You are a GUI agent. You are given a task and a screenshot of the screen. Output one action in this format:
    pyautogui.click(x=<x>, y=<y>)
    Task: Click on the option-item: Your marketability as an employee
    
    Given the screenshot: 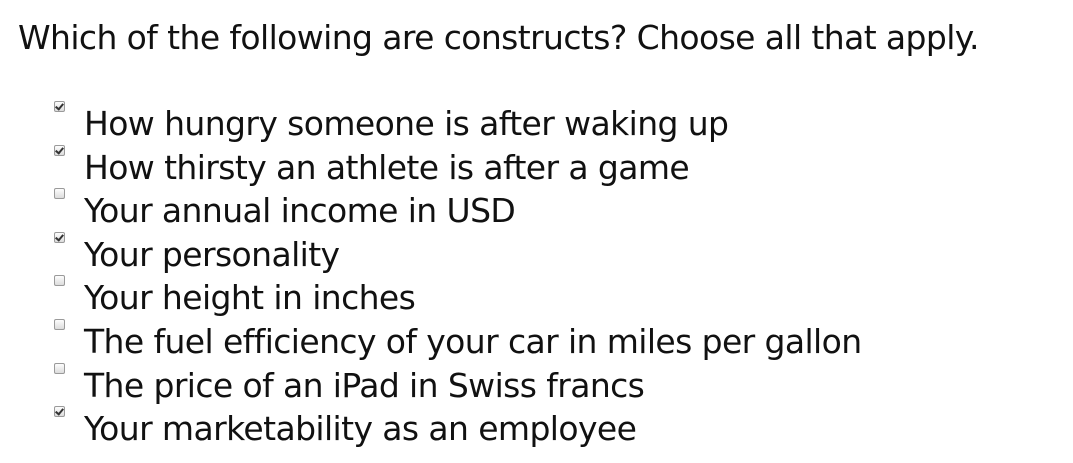 What is the action you would take?
    pyautogui.click(x=458, y=428)
    